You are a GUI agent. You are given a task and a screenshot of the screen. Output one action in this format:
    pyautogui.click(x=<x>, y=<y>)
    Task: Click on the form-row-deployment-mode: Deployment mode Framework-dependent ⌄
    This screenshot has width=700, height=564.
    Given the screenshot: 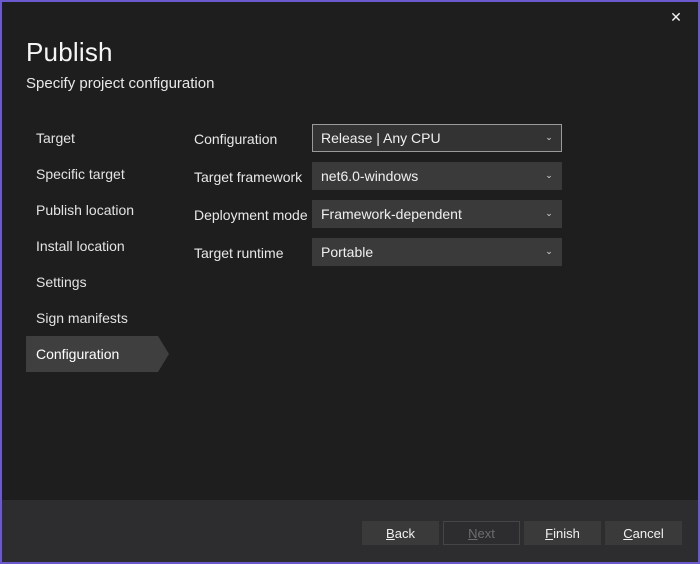 What is the action you would take?
    pyautogui.click(x=384, y=215)
    